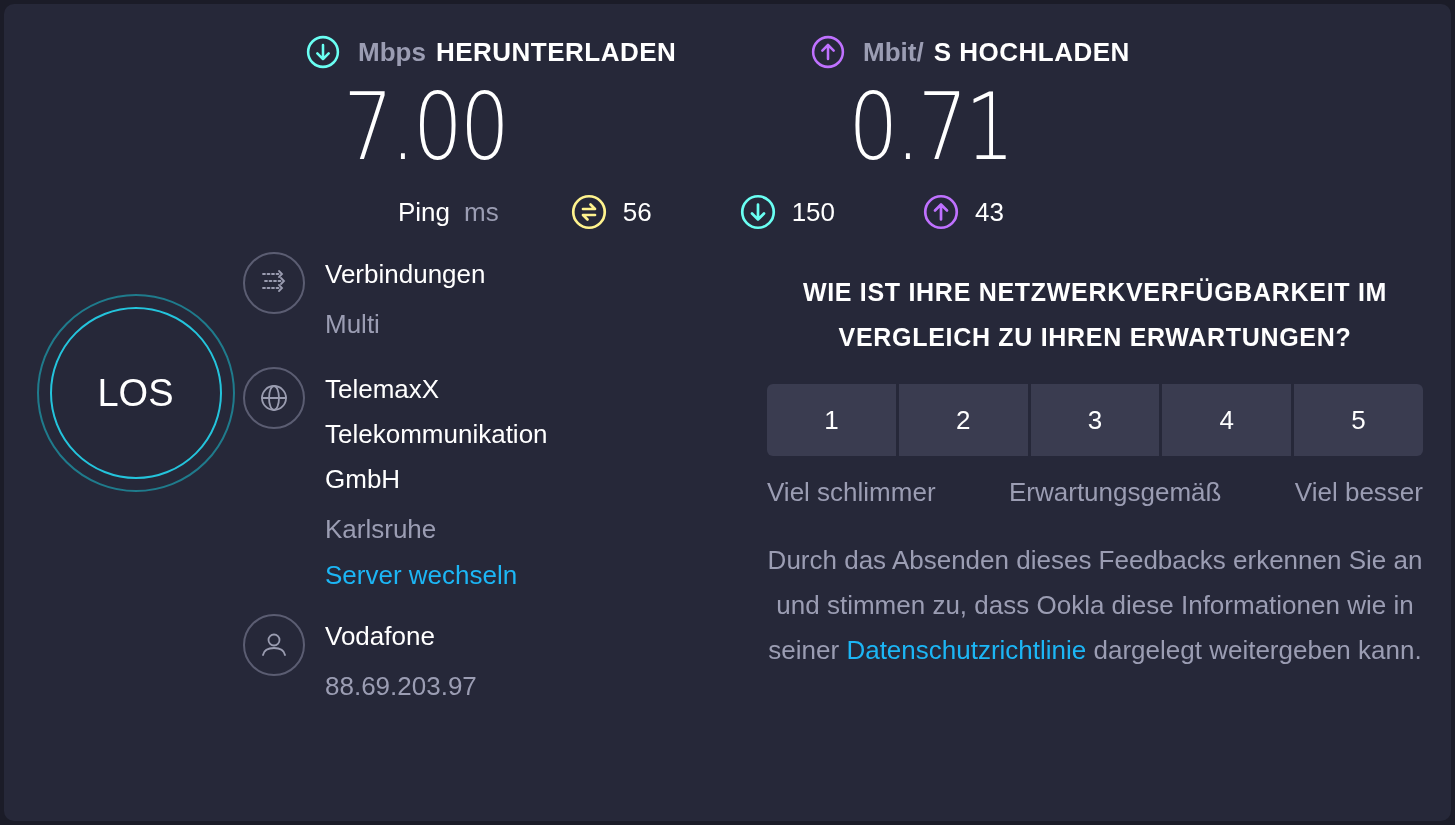 This screenshot has width=1455, height=825. What do you see at coordinates (274, 398) in the screenshot?
I see `globe-icon` at bounding box center [274, 398].